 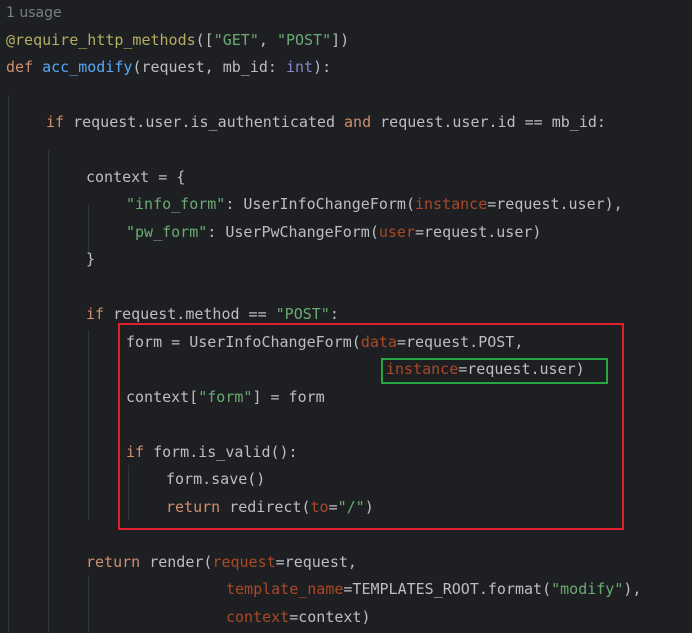 I want to click on code-line-10: instance=request.user), so click(x=485, y=370).